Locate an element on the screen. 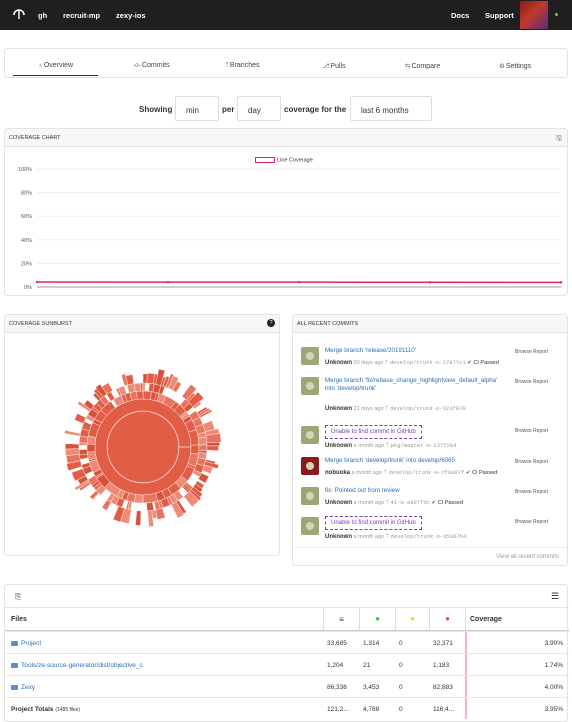  check-icon: ✔ is located at coordinates (468, 473).